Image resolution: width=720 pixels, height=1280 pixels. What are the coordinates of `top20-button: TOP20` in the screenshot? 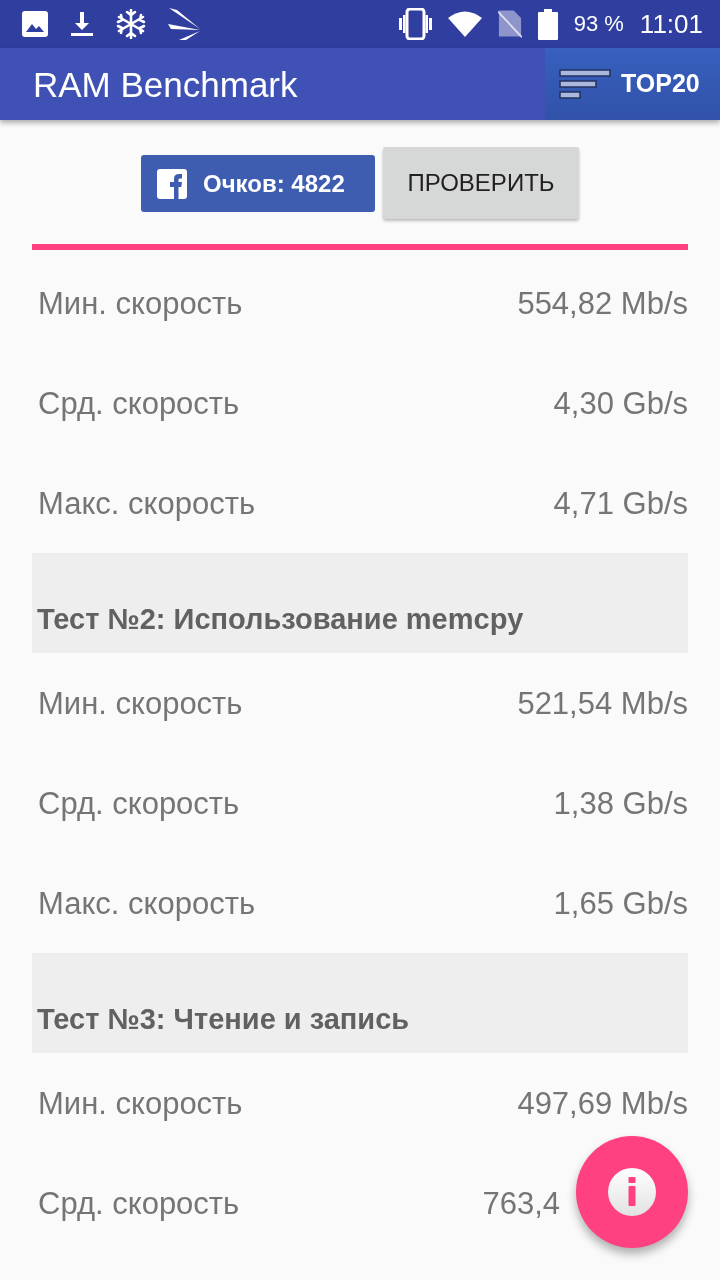 It's located at (632, 84).